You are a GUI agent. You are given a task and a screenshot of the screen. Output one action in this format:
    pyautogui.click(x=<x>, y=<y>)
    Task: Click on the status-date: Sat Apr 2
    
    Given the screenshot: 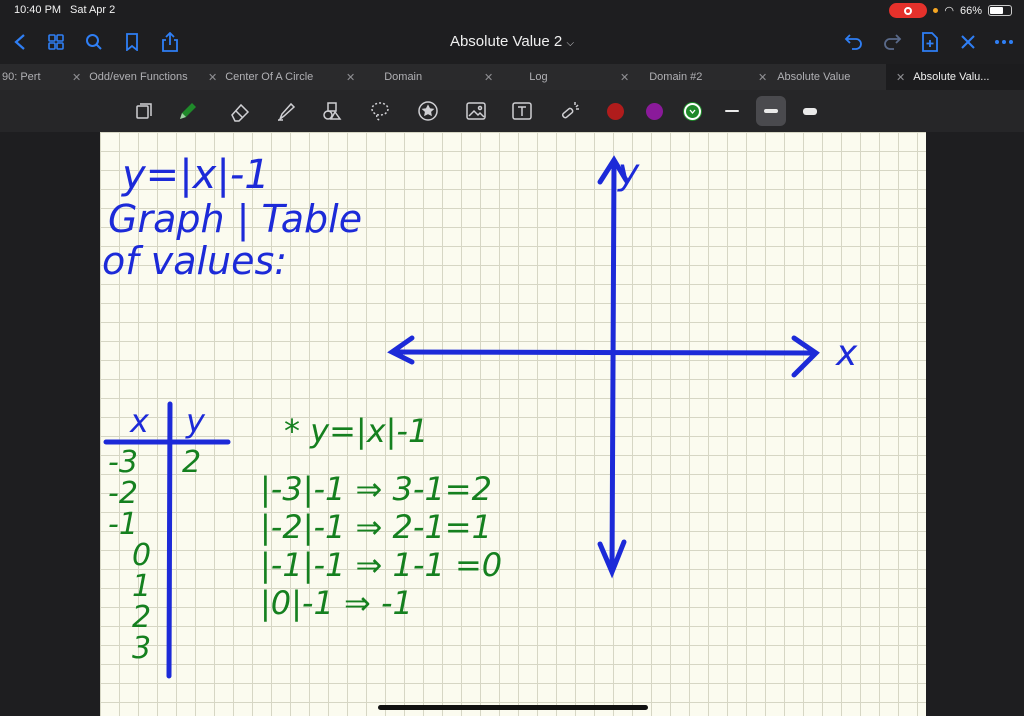 What is the action you would take?
    pyautogui.click(x=93, y=10)
    